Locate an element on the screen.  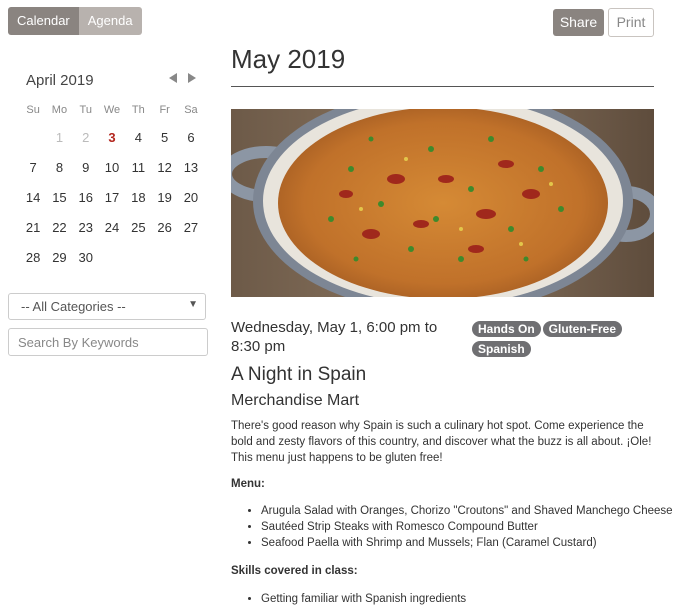
calendar-day: 6 is located at coordinates (191, 137).